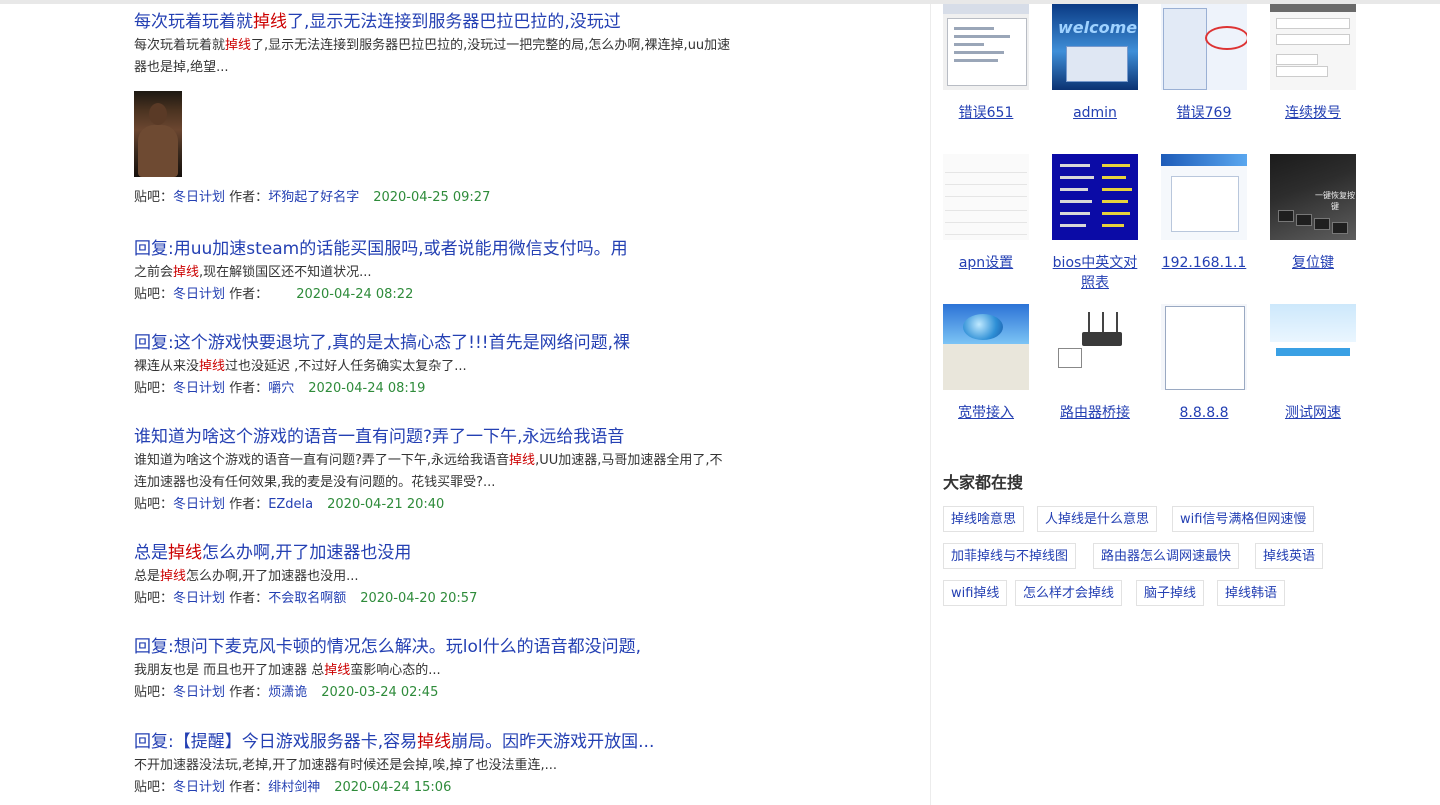 The height and width of the screenshot is (805, 1440). I want to click on result-title: 谁知道为啥这个游戏的语音一直有问题?弄了一下午,永远给我语音, so click(434, 437).